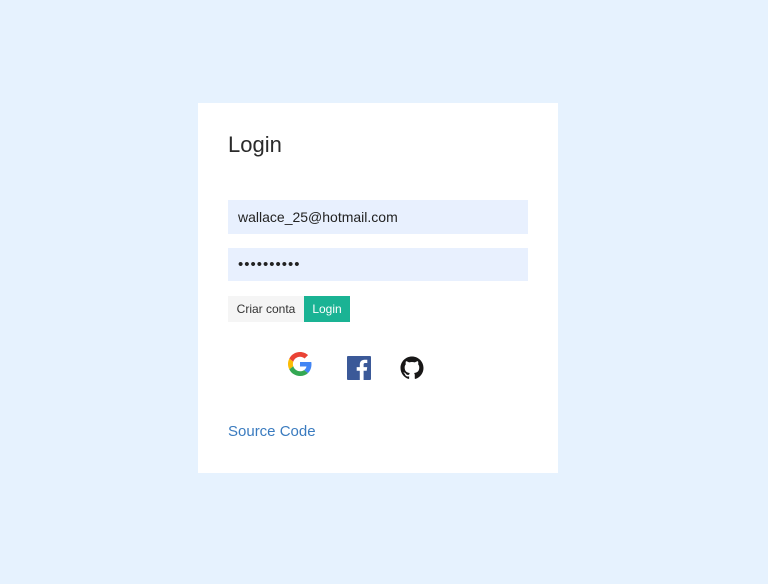  What do you see at coordinates (378, 217) in the screenshot?
I see `email-field` at bounding box center [378, 217].